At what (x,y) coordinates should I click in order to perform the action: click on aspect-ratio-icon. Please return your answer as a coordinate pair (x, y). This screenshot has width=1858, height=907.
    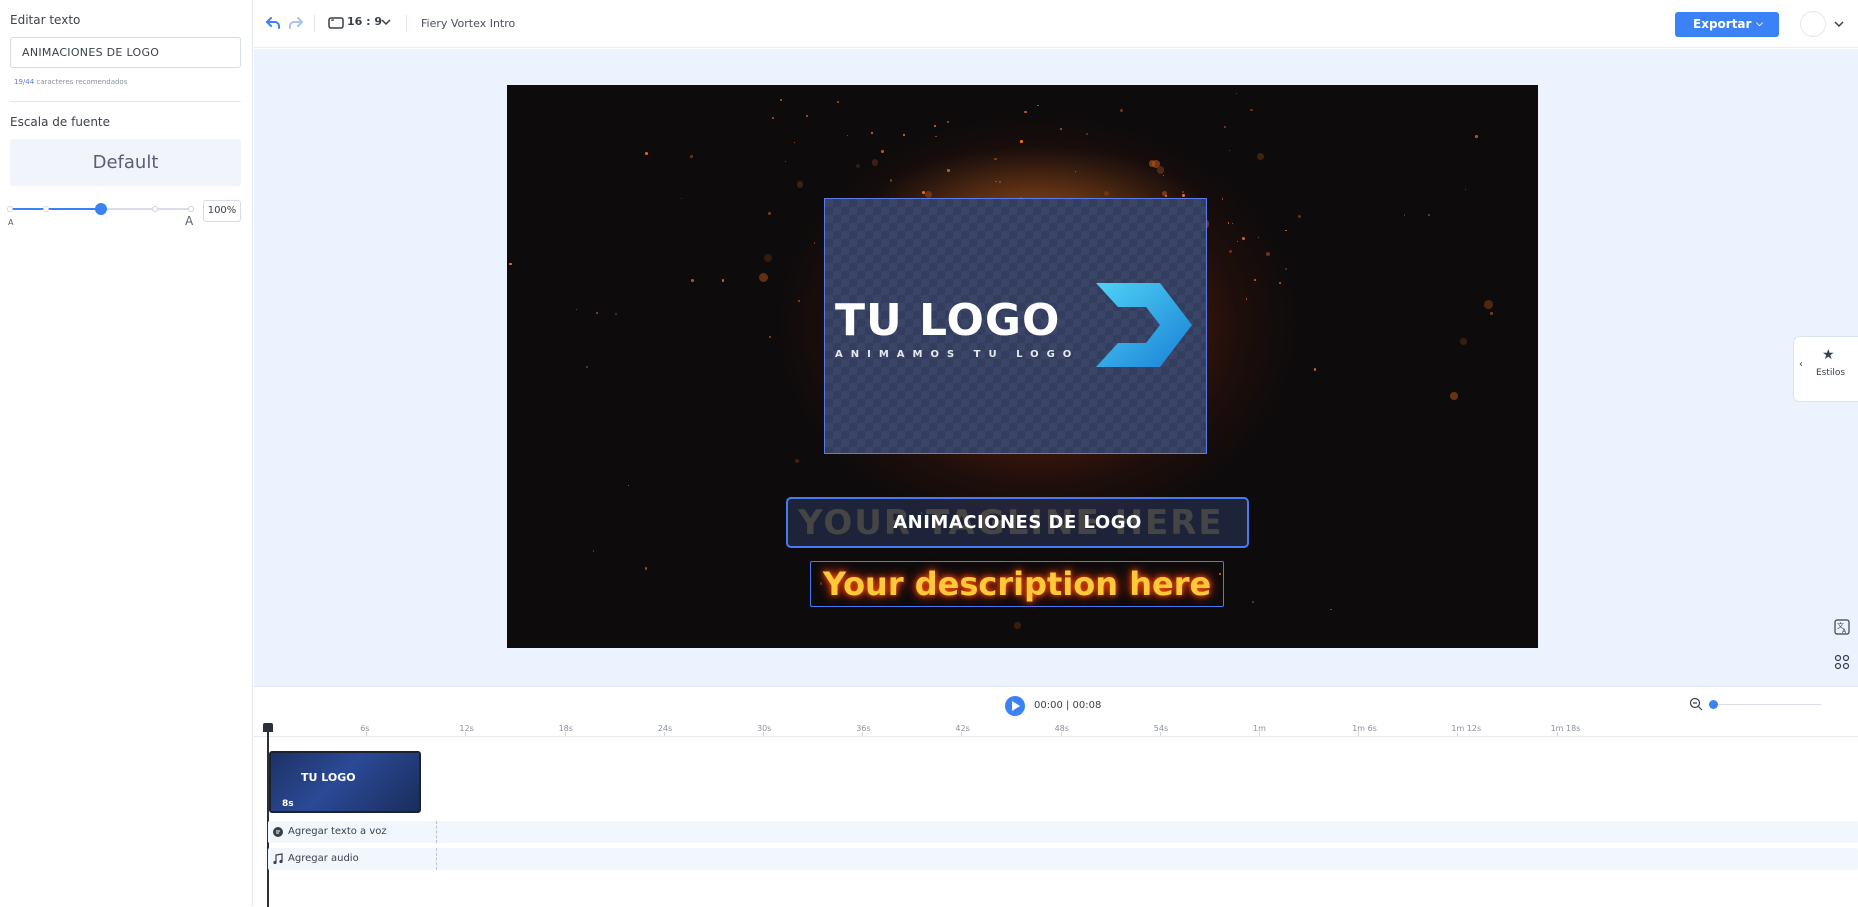
    Looking at the image, I should click on (336, 23).